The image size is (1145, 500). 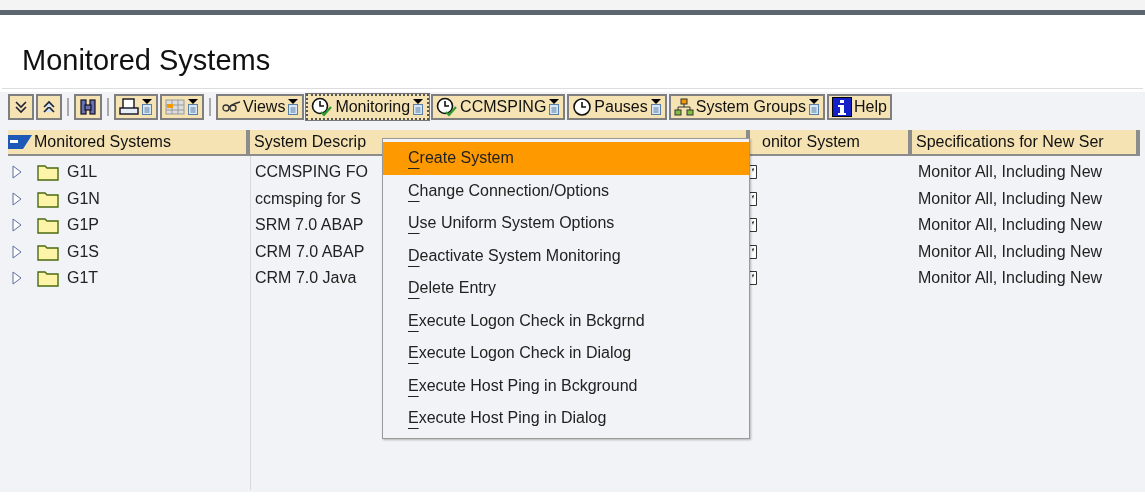 I want to click on table-cell-text: ccmsping for S, so click(x=308, y=198).